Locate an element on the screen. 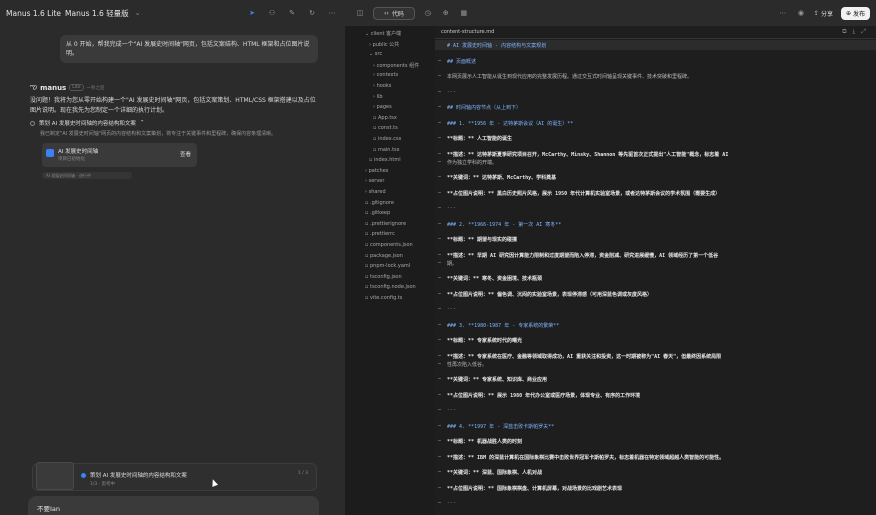 The width and height of the screenshot is (876, 515). tree-item: › shared is located at coordinates (375, 192).